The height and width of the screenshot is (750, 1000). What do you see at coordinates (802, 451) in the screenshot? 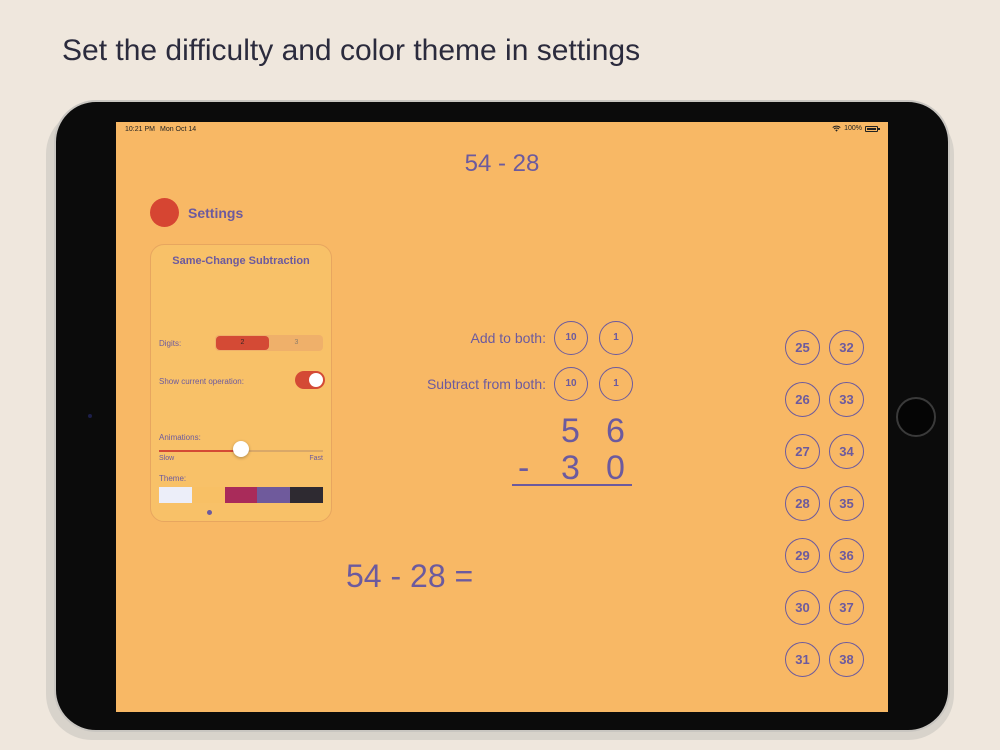
I see `answer-choice: 27` at bounding box center [802, 451].